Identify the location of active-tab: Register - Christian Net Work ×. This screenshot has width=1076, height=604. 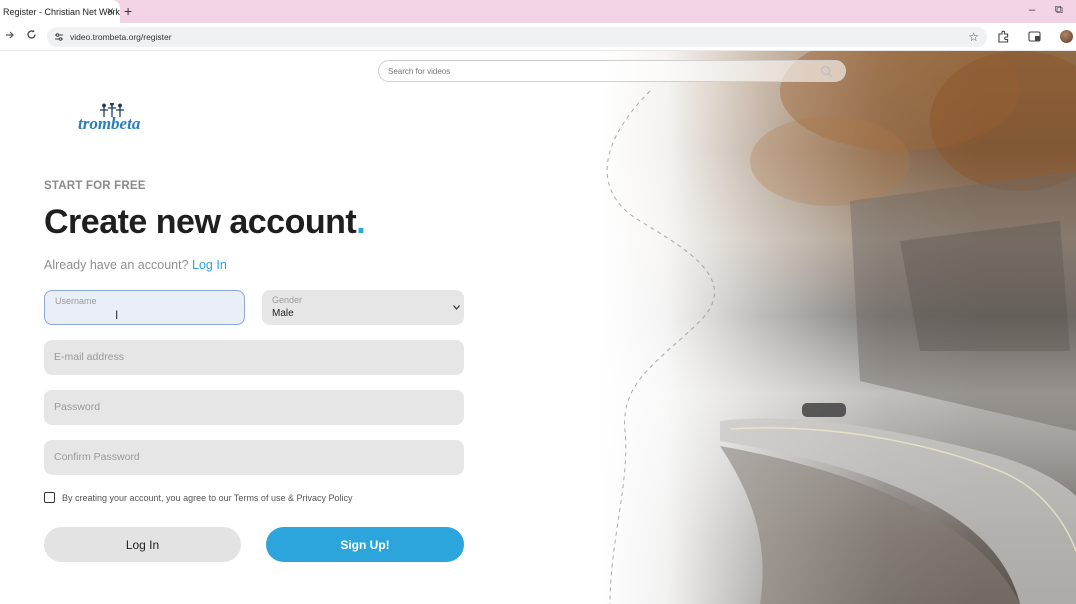
(60, 11).